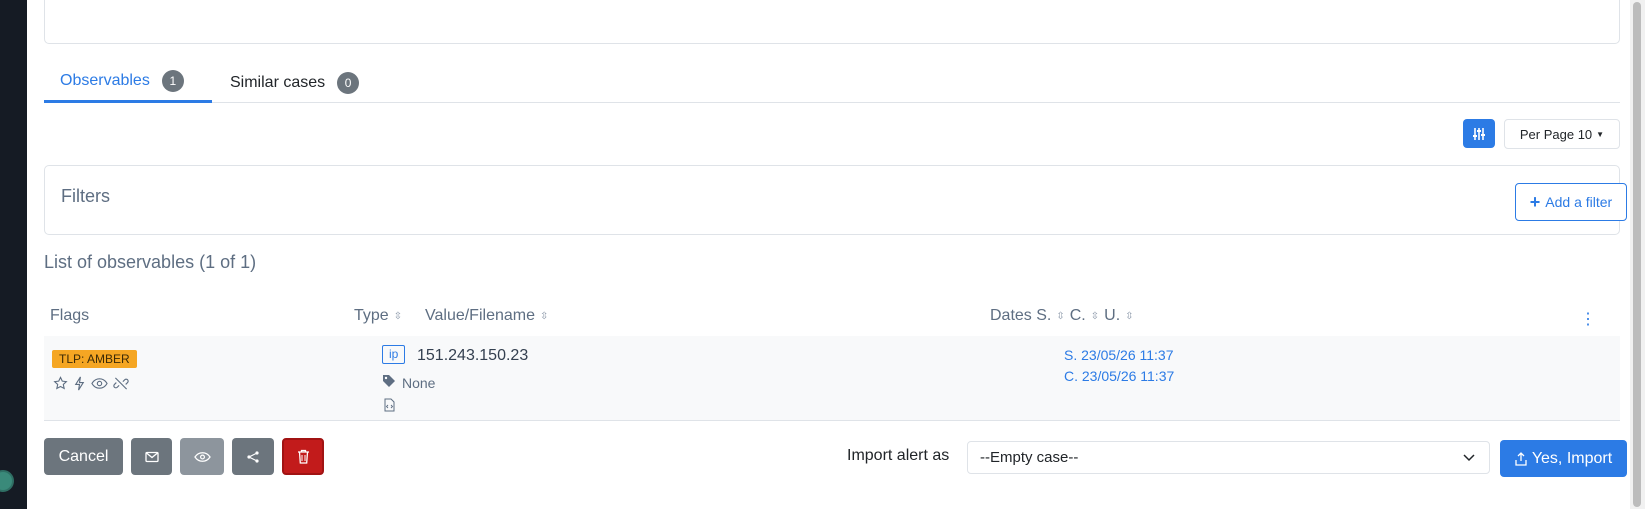 This screenshot has height=509, width=1645. What do you see at coordinates (1119, 376) in the screenshot?
I see `date-created: C. 23/05/26 11:37` at bounding box center [1119, 376].